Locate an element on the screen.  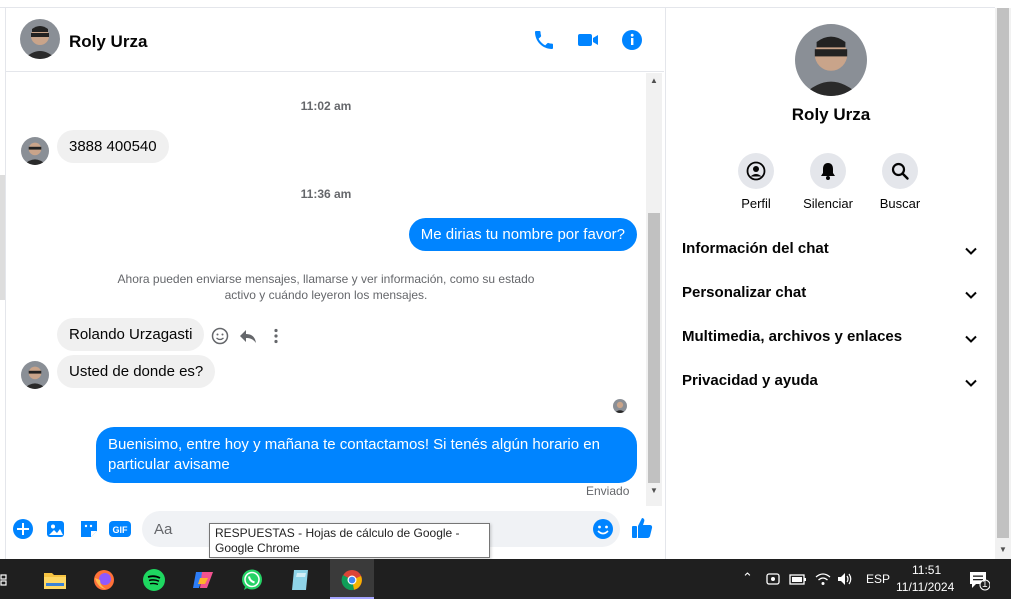
section-chat-info: Información del chat is located at coordinates (832, 252).